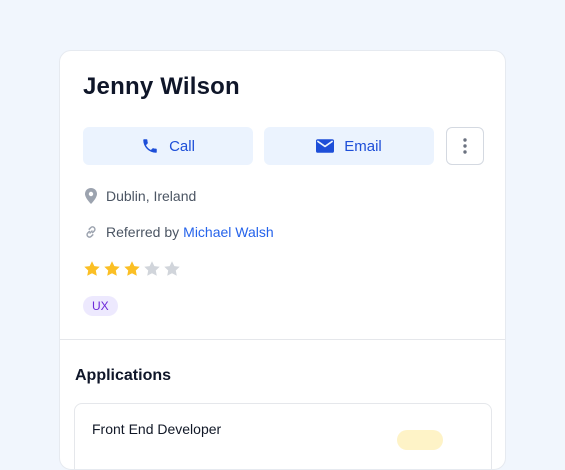 The width and height of the screenshot is (565, 470). I want to click on location-text: Dublin, Ireland, so click(151, 196).